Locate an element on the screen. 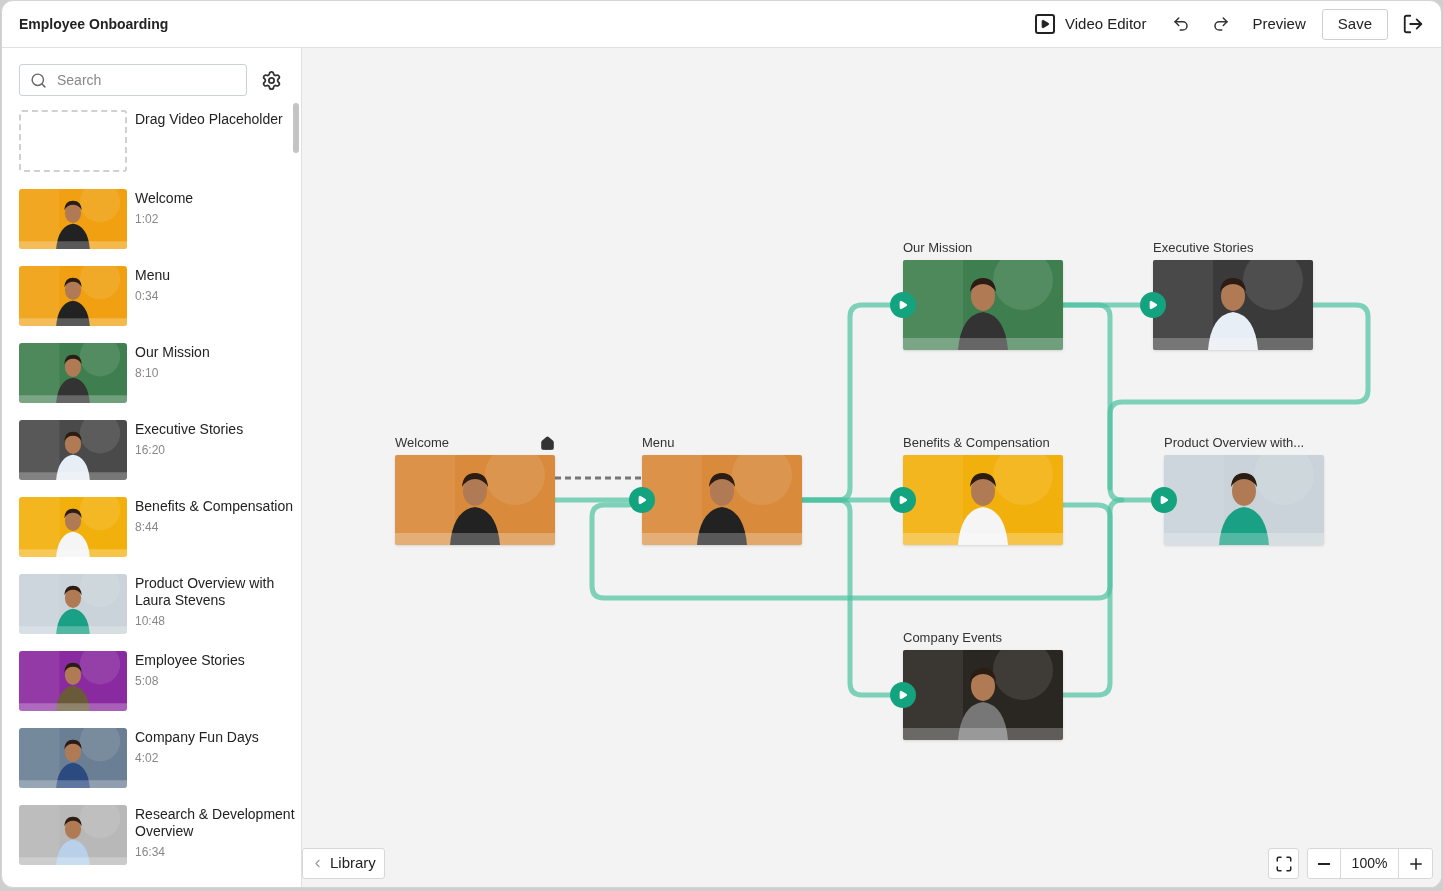 This screenshot has width=1443, height=891. video-duration: 1:02 is located at coordinates (147, 219).